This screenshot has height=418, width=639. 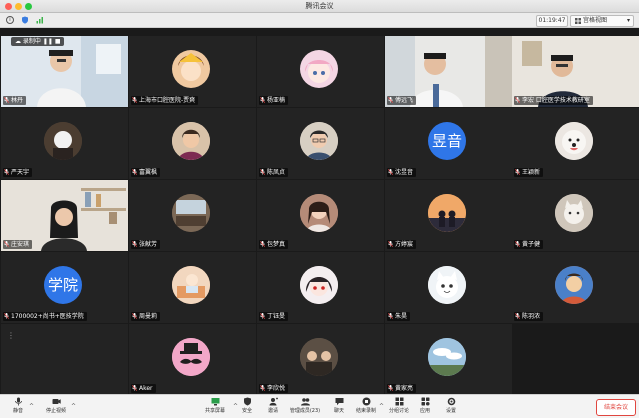 What do you see at coordinates (529, 244) in the screenshot?
I see `participant-nameplate: 黄子健` at bounding box center [529, 244].